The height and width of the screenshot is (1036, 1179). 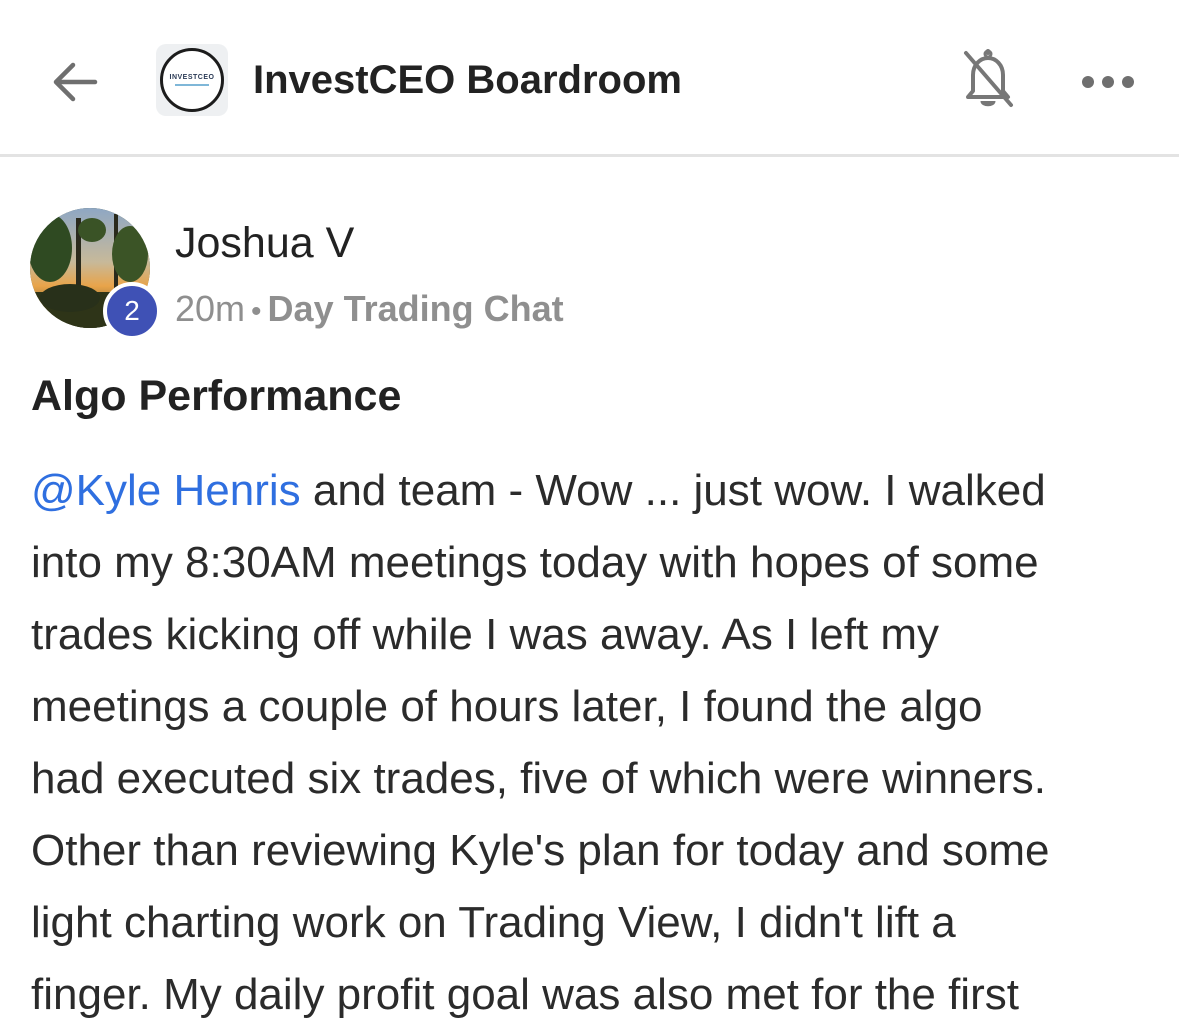 I want to click on more-horizontal-icon, so click(x=1108, y=82).